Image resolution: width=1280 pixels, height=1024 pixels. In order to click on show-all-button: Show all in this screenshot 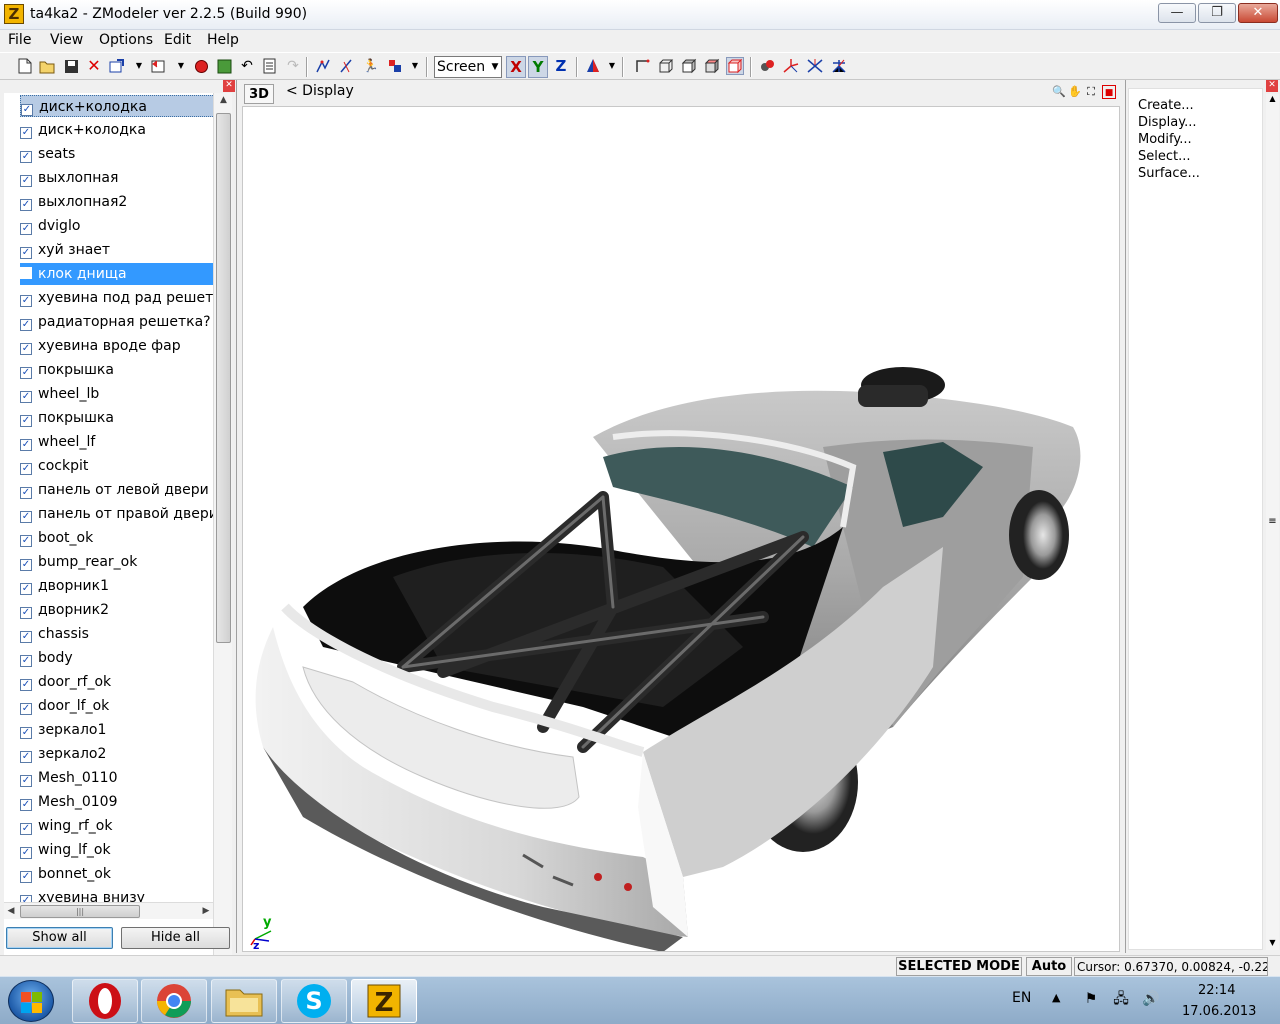, I will do `click(59, 938)`.